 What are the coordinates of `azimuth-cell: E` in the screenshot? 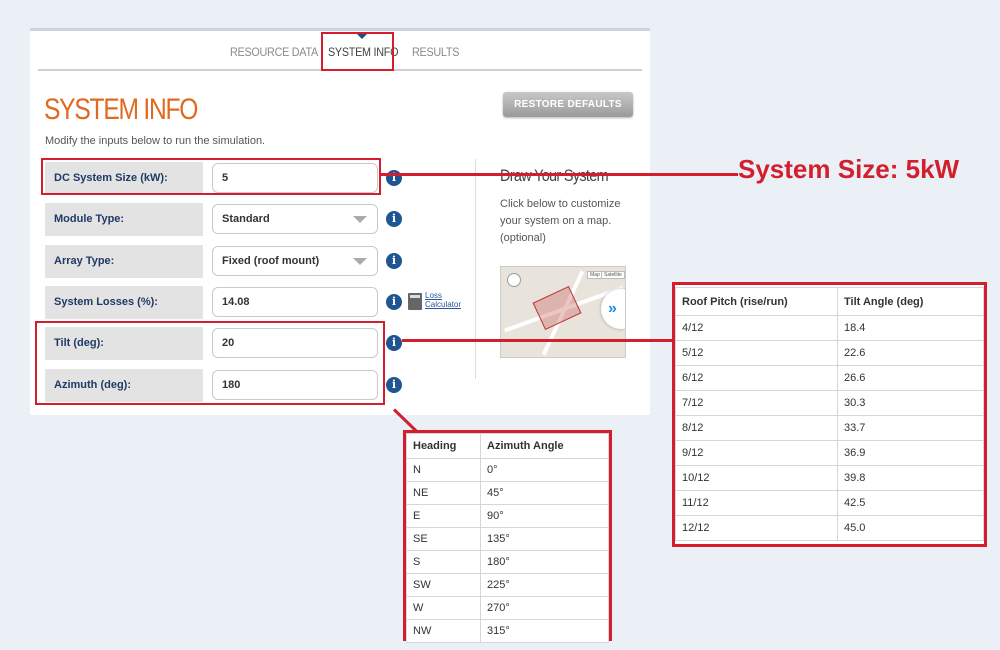 It's located at (443, 516).